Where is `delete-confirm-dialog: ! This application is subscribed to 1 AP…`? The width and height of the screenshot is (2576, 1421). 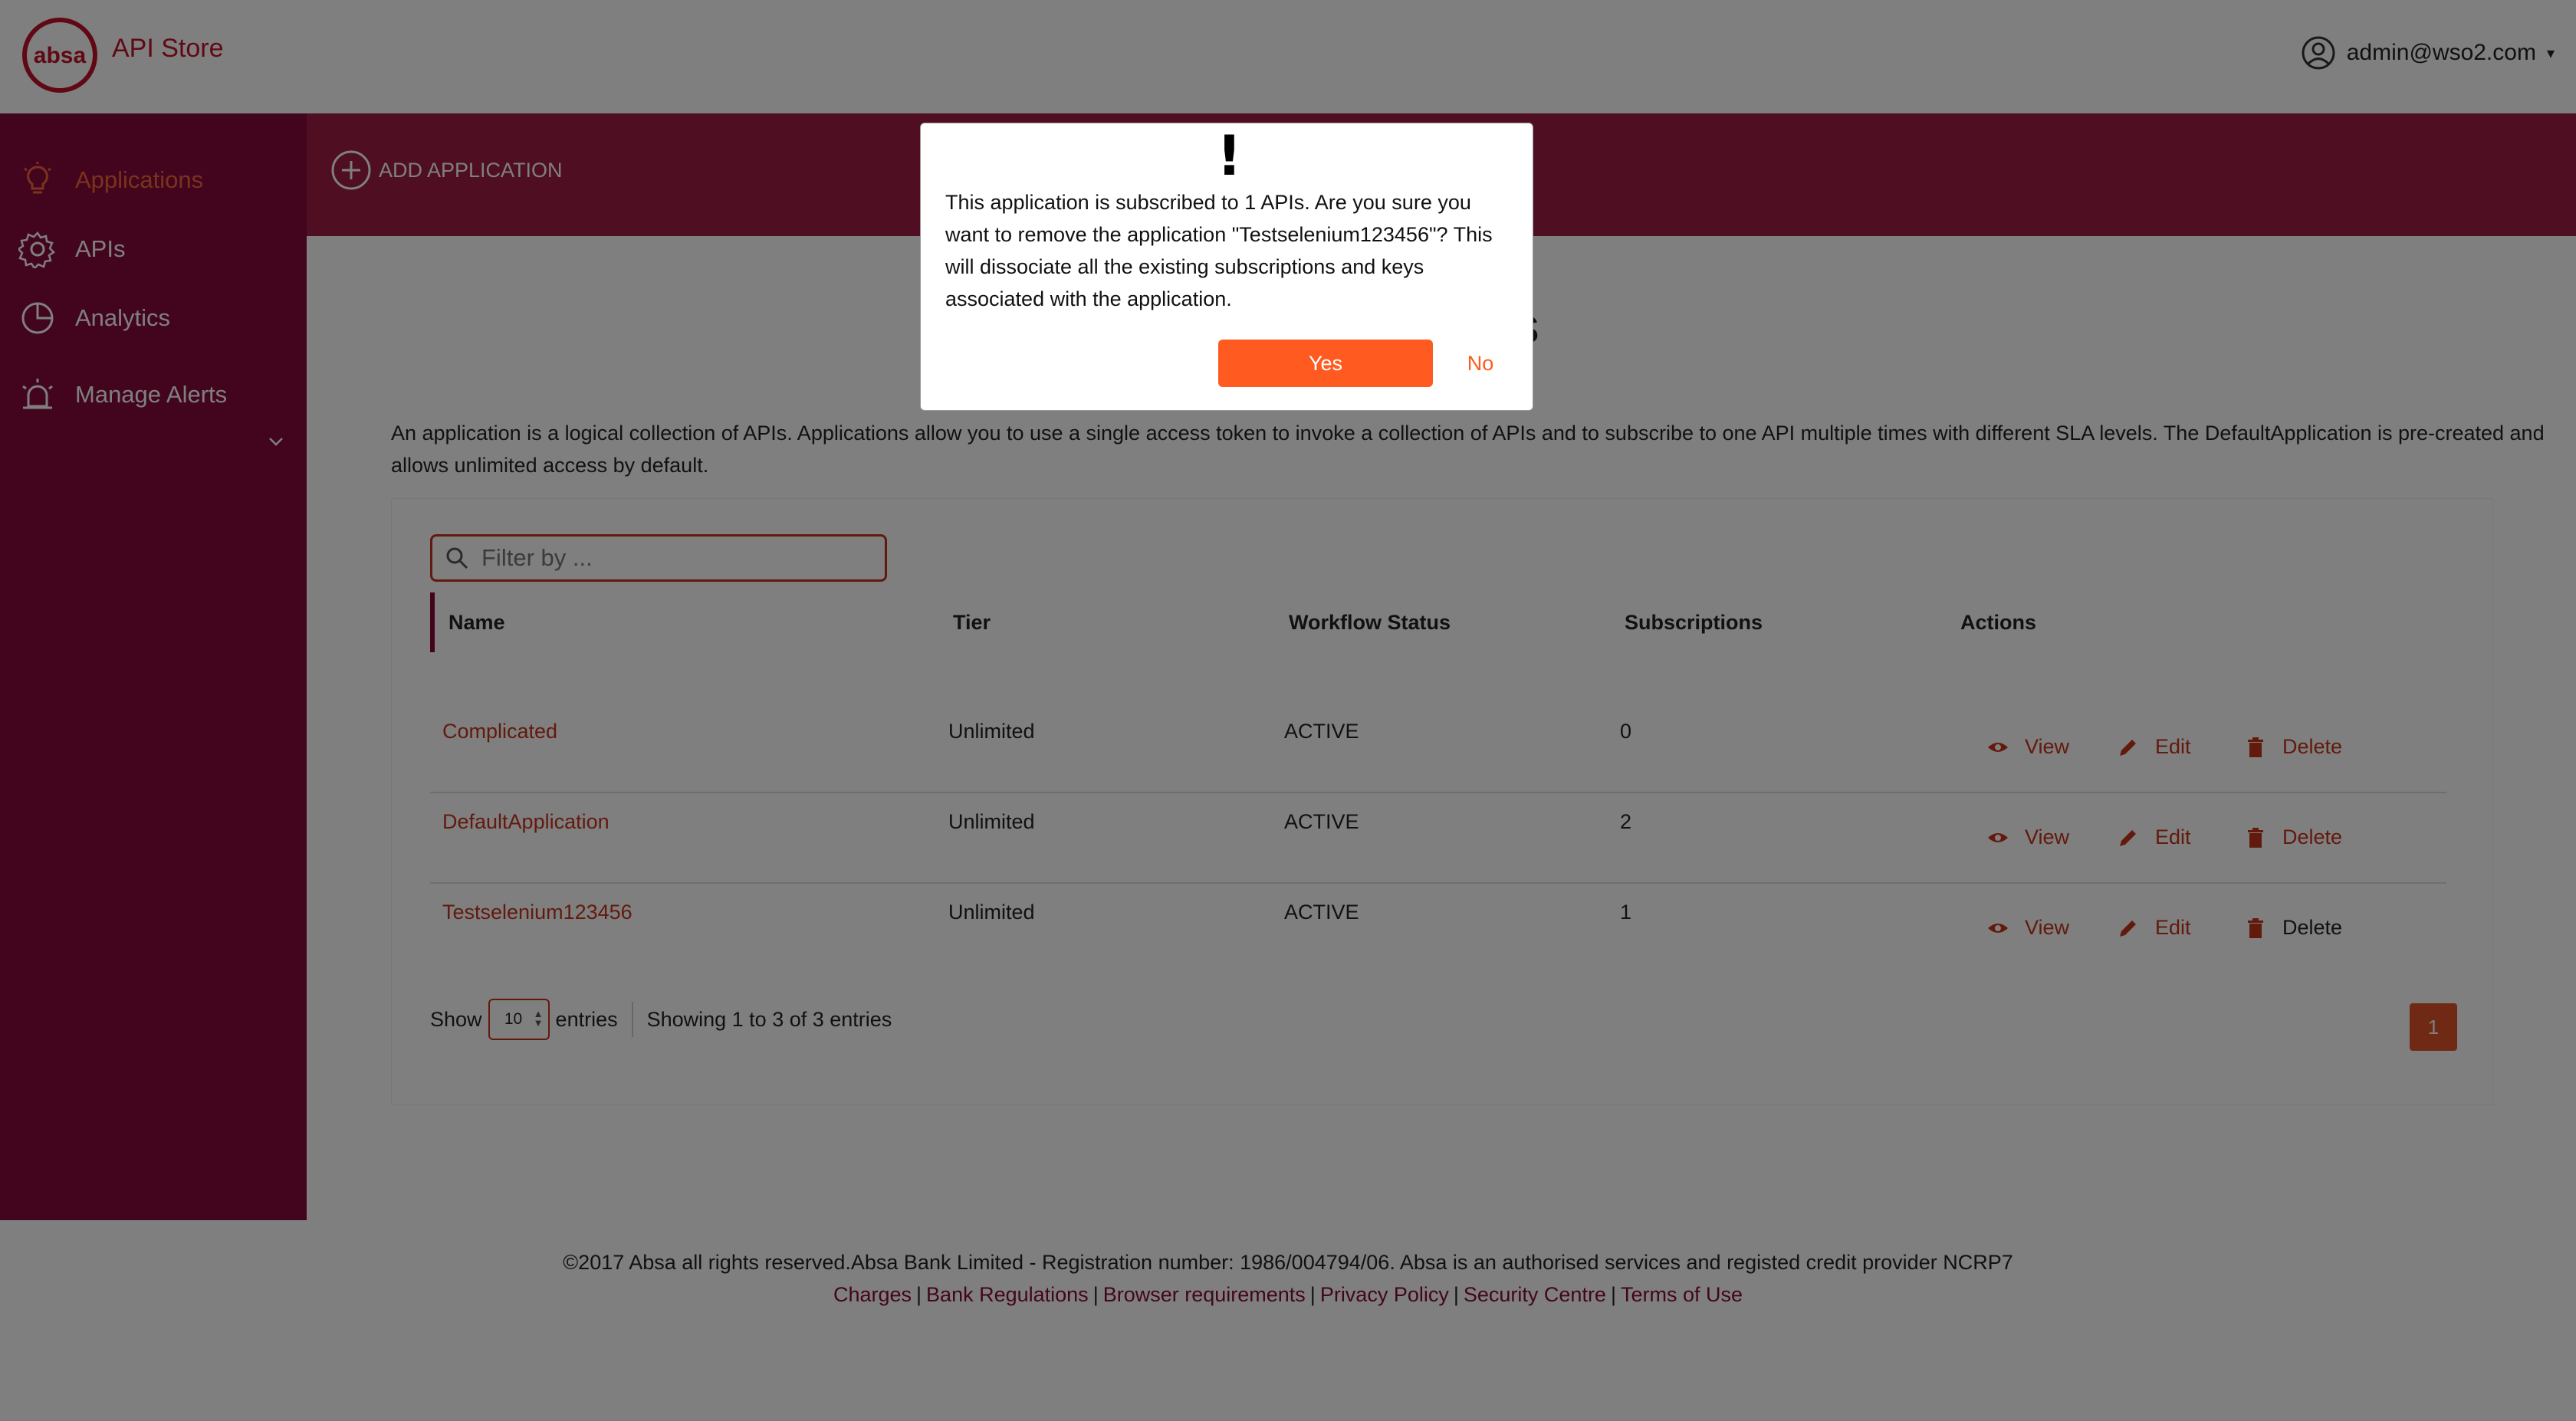
delete-confirm-dialog: ! This application is subscribed to 1 AP… is located at coordinates (1227, 267).